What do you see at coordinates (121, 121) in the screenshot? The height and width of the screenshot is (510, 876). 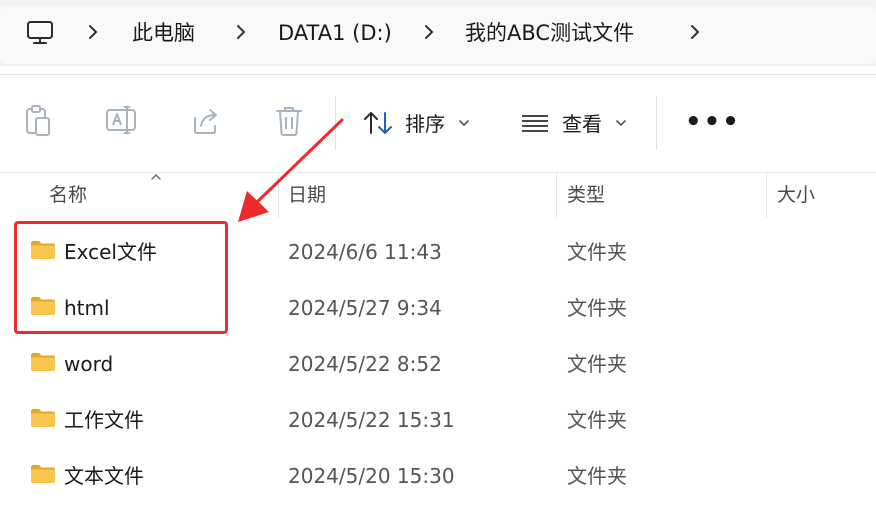 I see `rename-icon` at bounding box center [121, 121].